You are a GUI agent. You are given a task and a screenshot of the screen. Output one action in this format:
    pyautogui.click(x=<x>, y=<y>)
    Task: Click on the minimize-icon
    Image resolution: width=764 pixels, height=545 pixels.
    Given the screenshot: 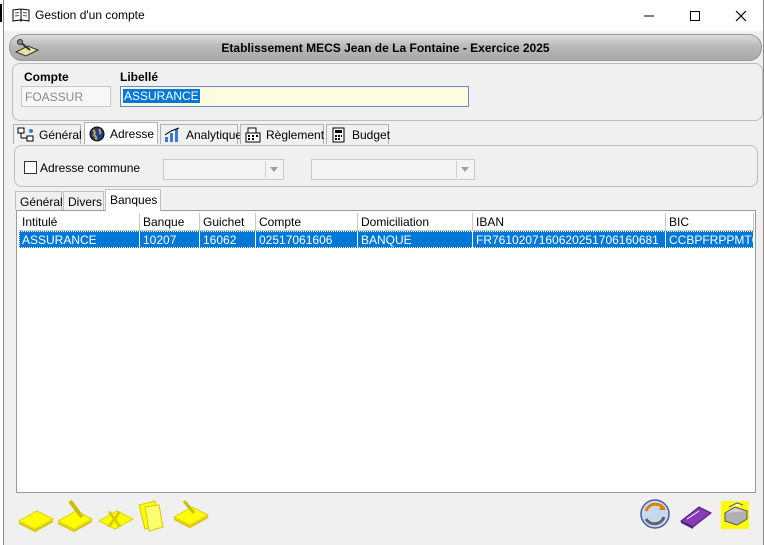 What is the action you would take?
    pyautogui.click(x=649, y=15)
    